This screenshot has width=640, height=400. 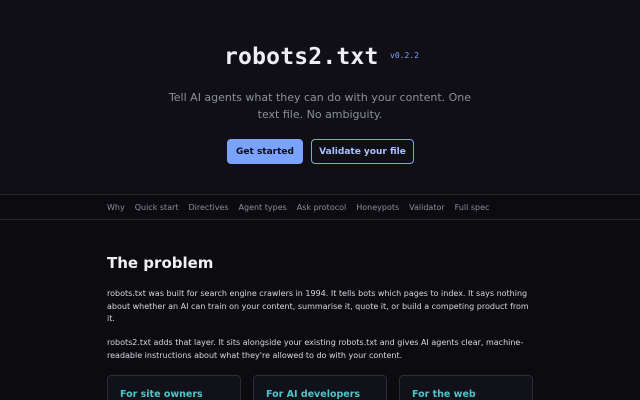 What do you see at coordinates (320, 387) in the screenshot?
I see `card-ai-developers: For AI developers` at bounding box center [320, 387].